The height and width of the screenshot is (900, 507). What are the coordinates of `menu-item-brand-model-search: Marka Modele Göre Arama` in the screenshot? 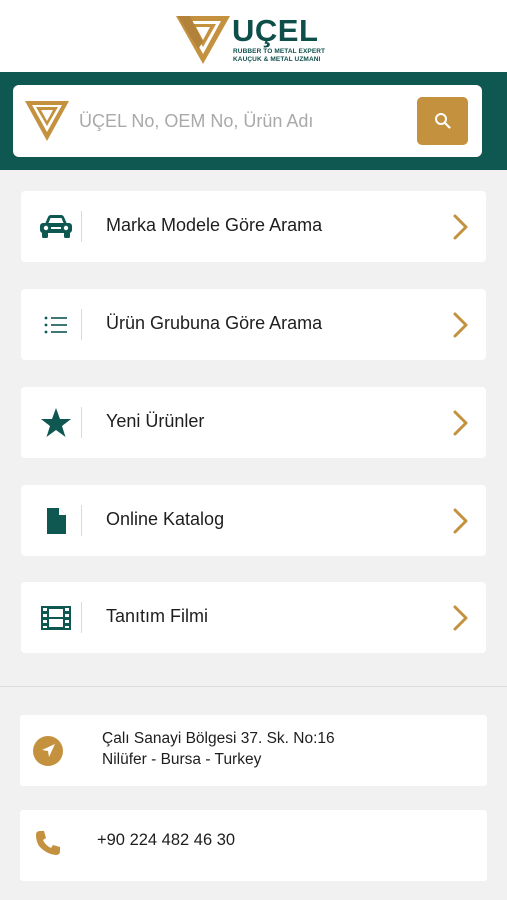 It's located at (253, 226).